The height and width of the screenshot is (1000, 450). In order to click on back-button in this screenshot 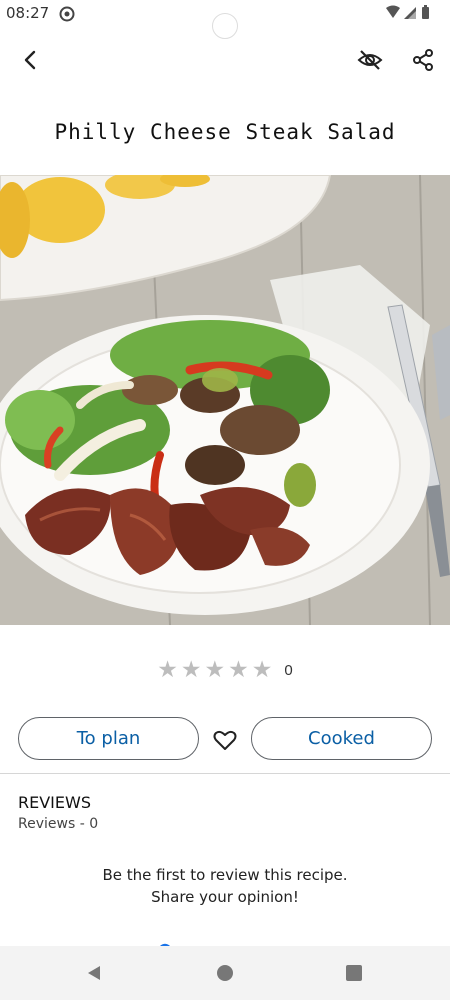, I will do `click(31, 60)`.